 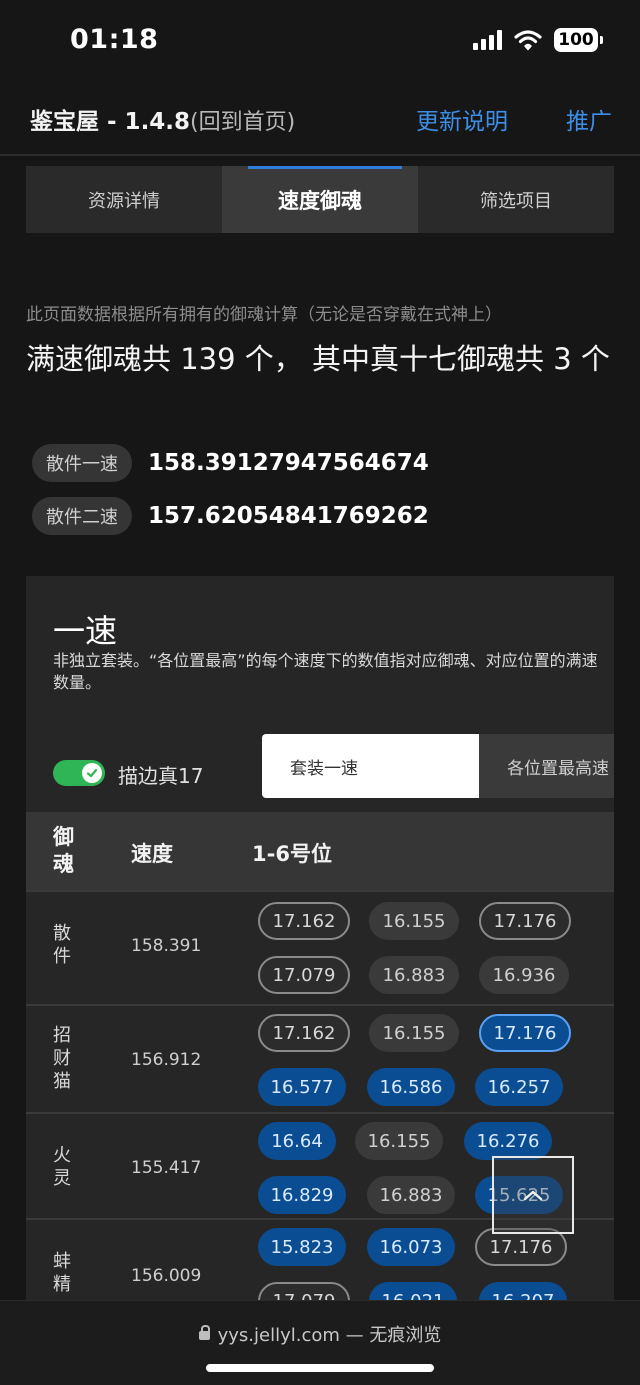 What do you see at coordinates (85, 631) in the screenshot?
I see `card-title: 一速` at bounding box center [85, 631].